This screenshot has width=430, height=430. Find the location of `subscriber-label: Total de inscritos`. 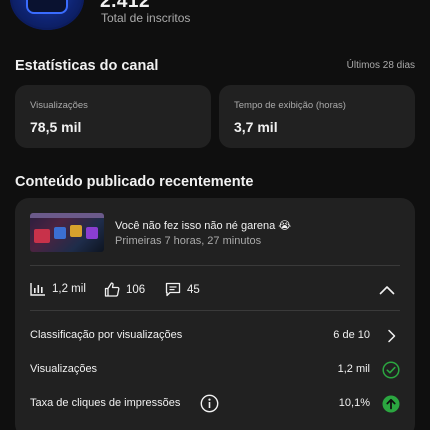

subscriber-label: Total de inscritos is located at coordinates (146, 18).